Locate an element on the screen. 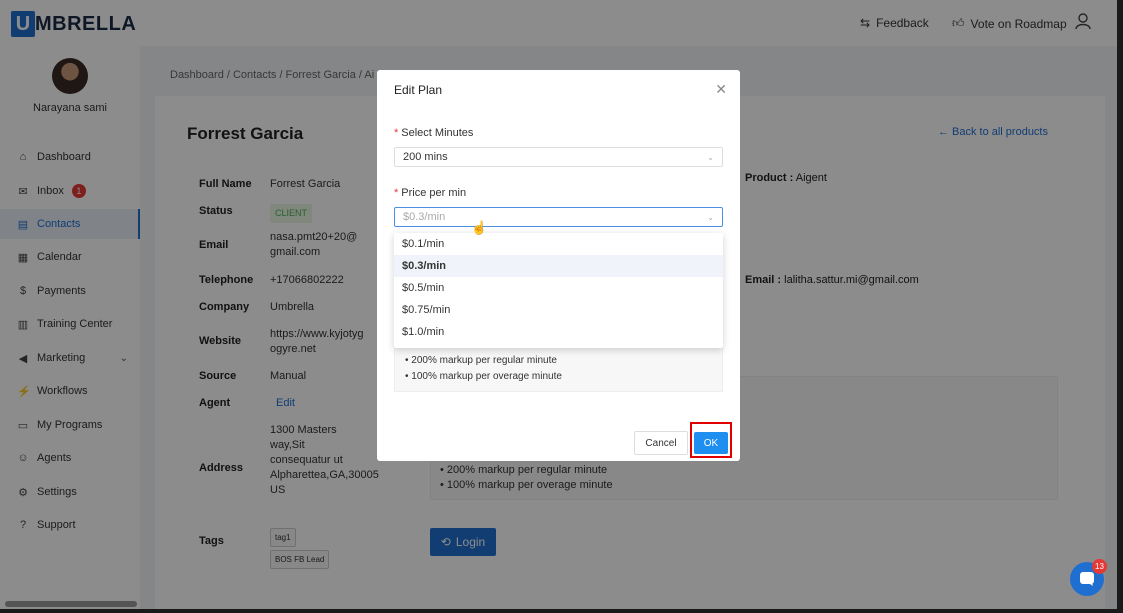 The height and width of the screenshot is (613, 1123). select-minutes-dropdown: 200 mins ⌄ is located at coordinates (558, 157).